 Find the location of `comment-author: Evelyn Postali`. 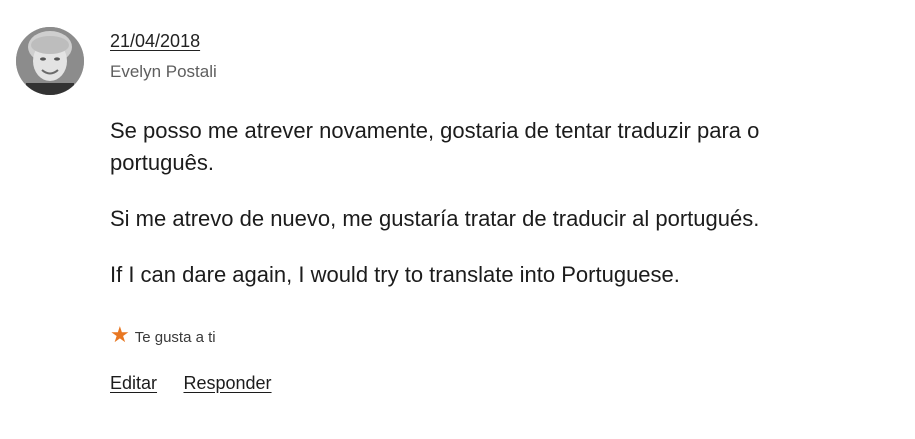

comment-author: Evelyn Postali is located at coordinates (163, 71).